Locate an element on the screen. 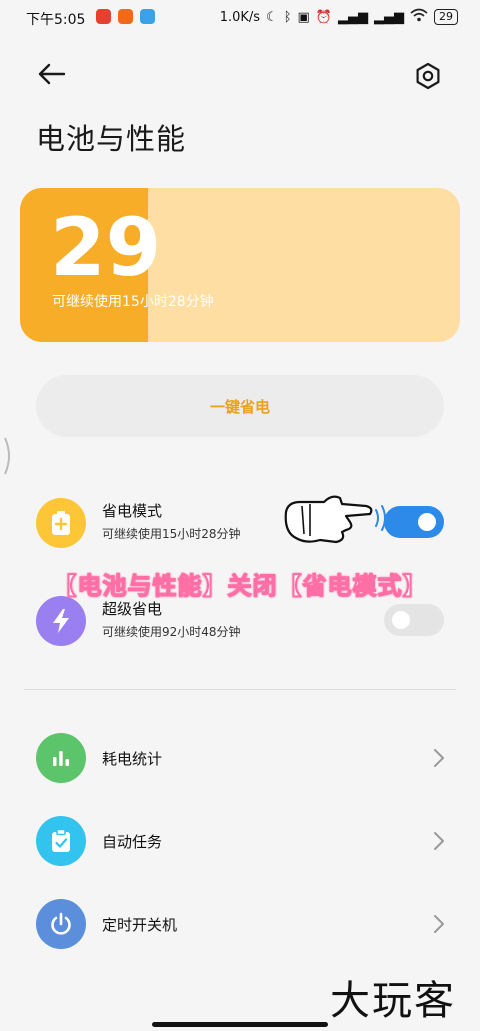 Image resolution: width=480 pixels, height=1031 pixels. settings-button is located at coordinates (428, 76).